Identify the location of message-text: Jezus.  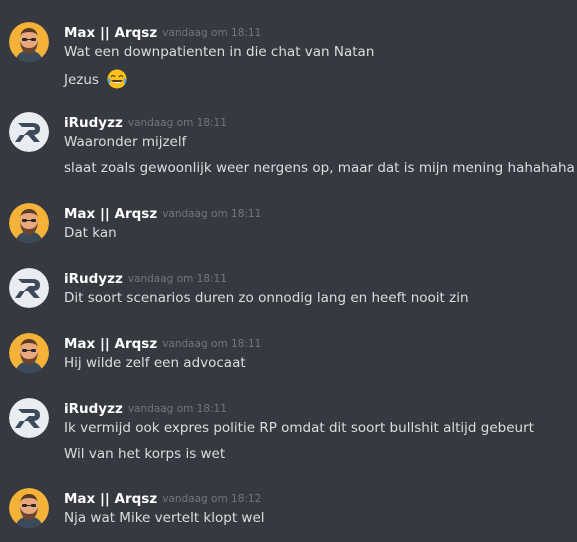
(96, 79).